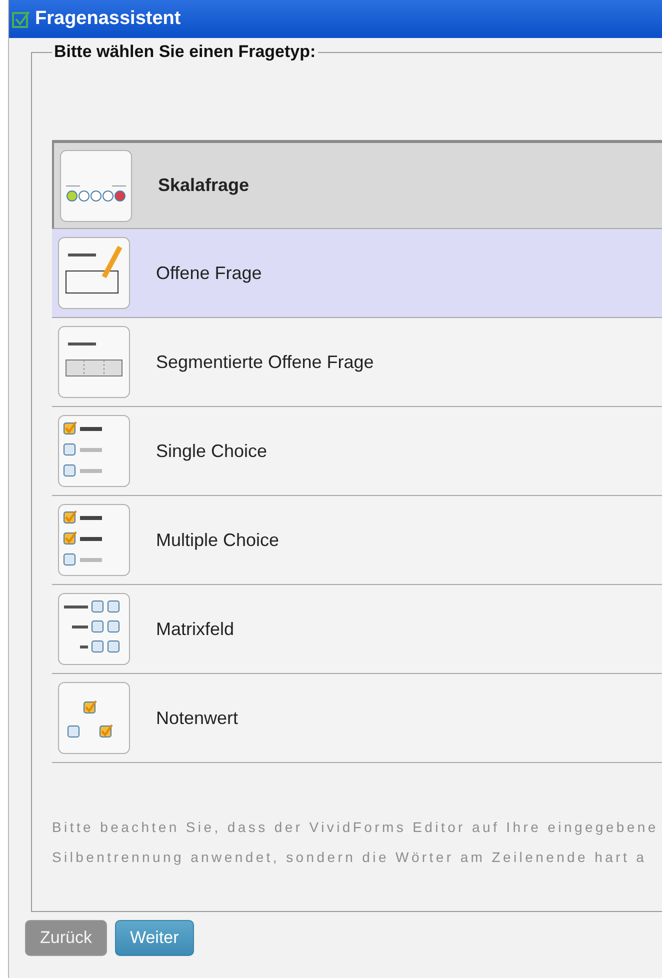 The width and height of the screenshot is (662, 980). What do you see at coordinates (350, 857) in the screenshot?
I see `note-text: Silbentrennung anwendet, sondern die Wörter am Zeilenende hart a` at bounding box center [350, 857].